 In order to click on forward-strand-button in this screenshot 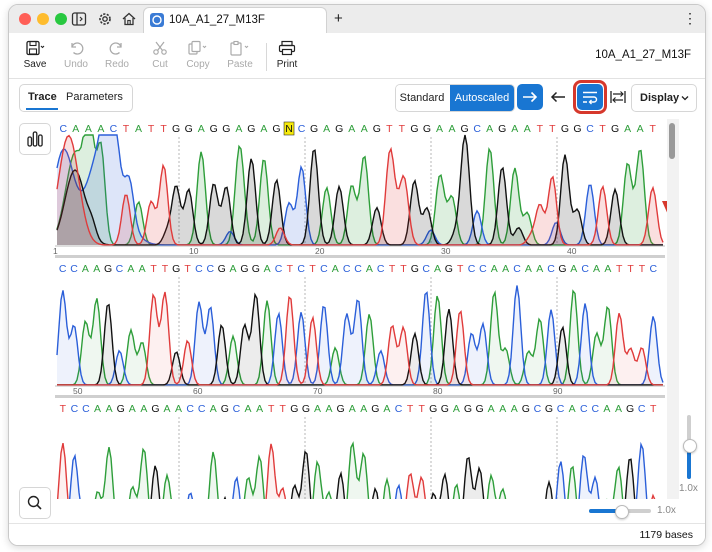, I will do `click(530, 97)`.